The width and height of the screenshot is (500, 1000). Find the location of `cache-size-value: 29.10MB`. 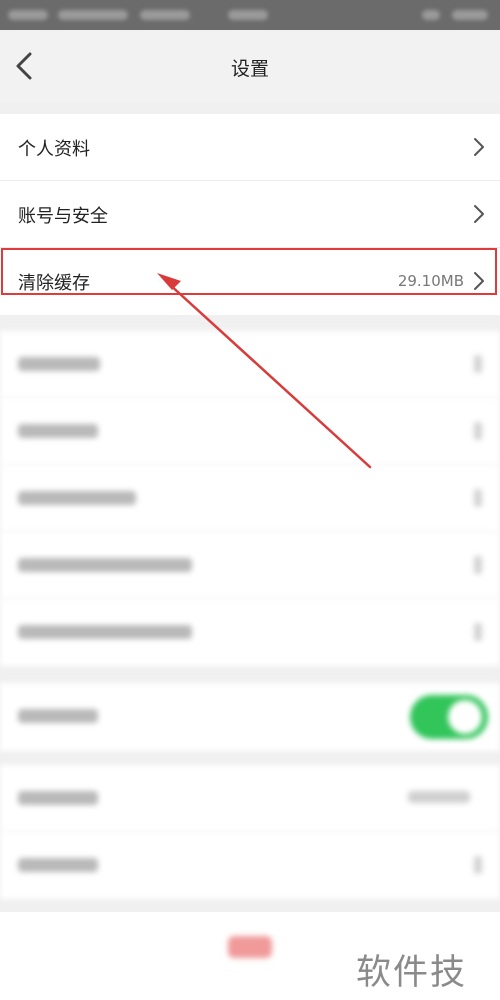

cache-size-value: 29.10MB is located at coordinates (430, 281).